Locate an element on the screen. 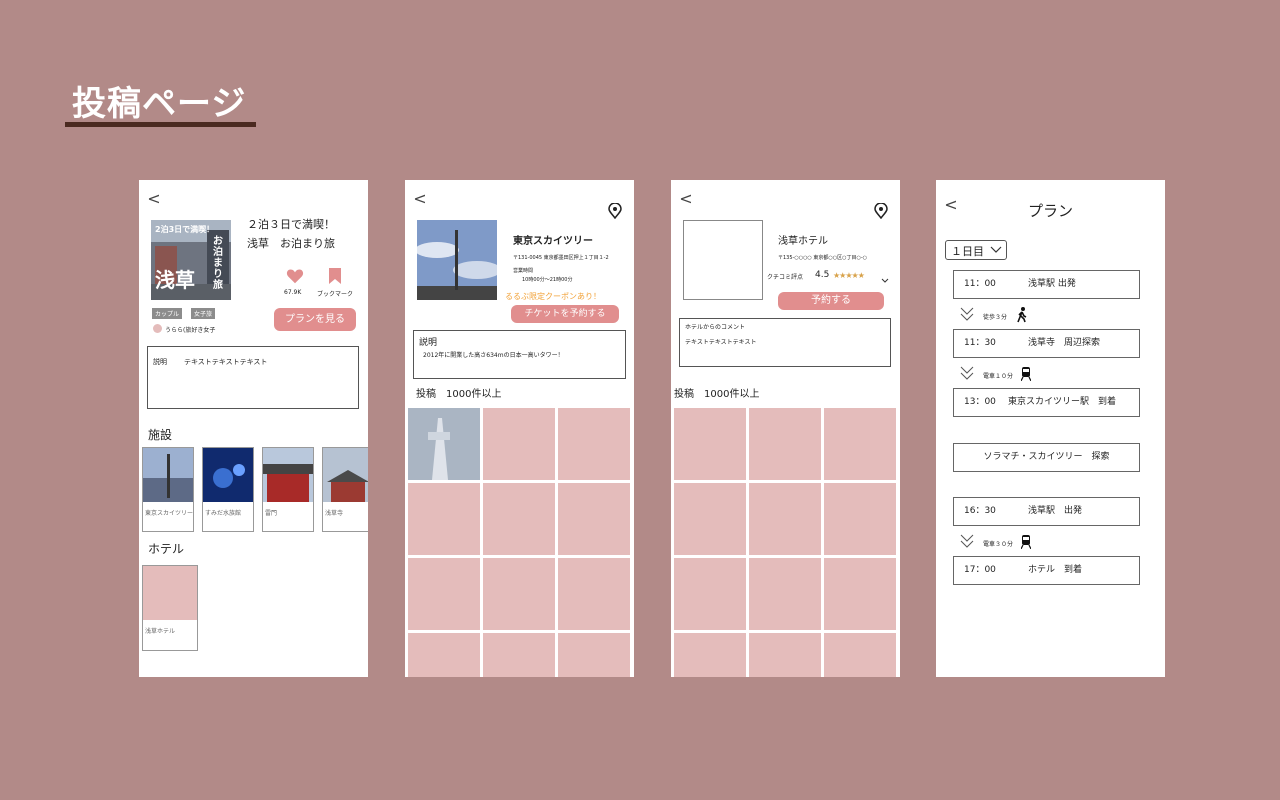 The height and width of the screenshot is (800, 1280). post-heading-line1: ２泊３日で満喫！ is located at coordinates (291, 224).